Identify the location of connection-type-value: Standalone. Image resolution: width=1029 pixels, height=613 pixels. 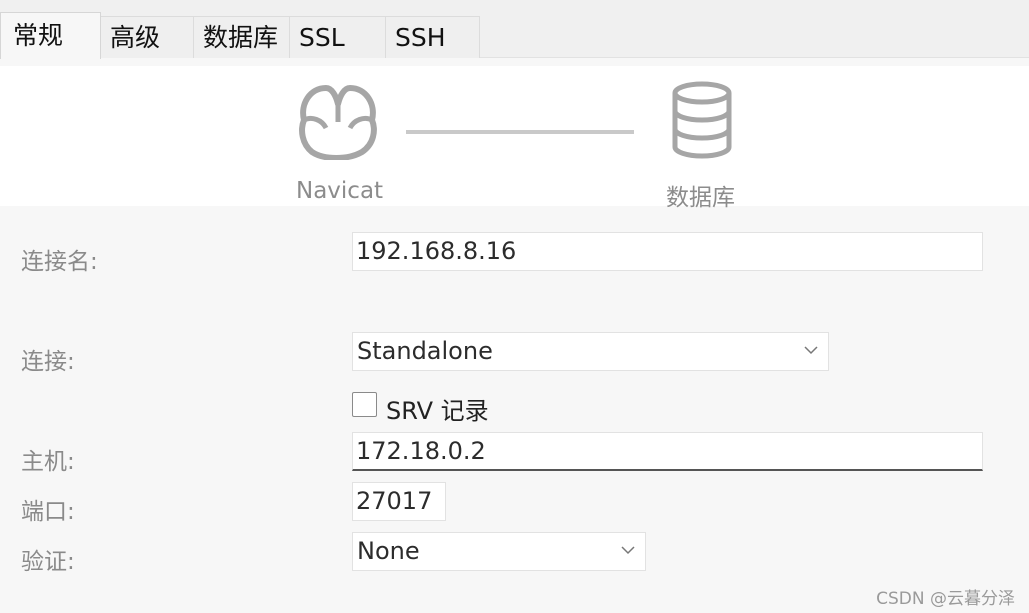
(425, 351).